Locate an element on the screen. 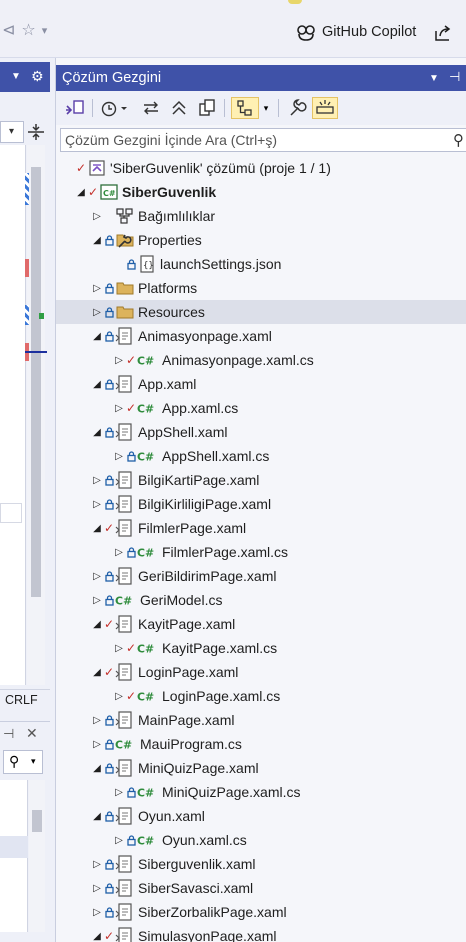 This screenshot has height=942, width=466. lower-scrollbar is located at coordinates (37, 856).